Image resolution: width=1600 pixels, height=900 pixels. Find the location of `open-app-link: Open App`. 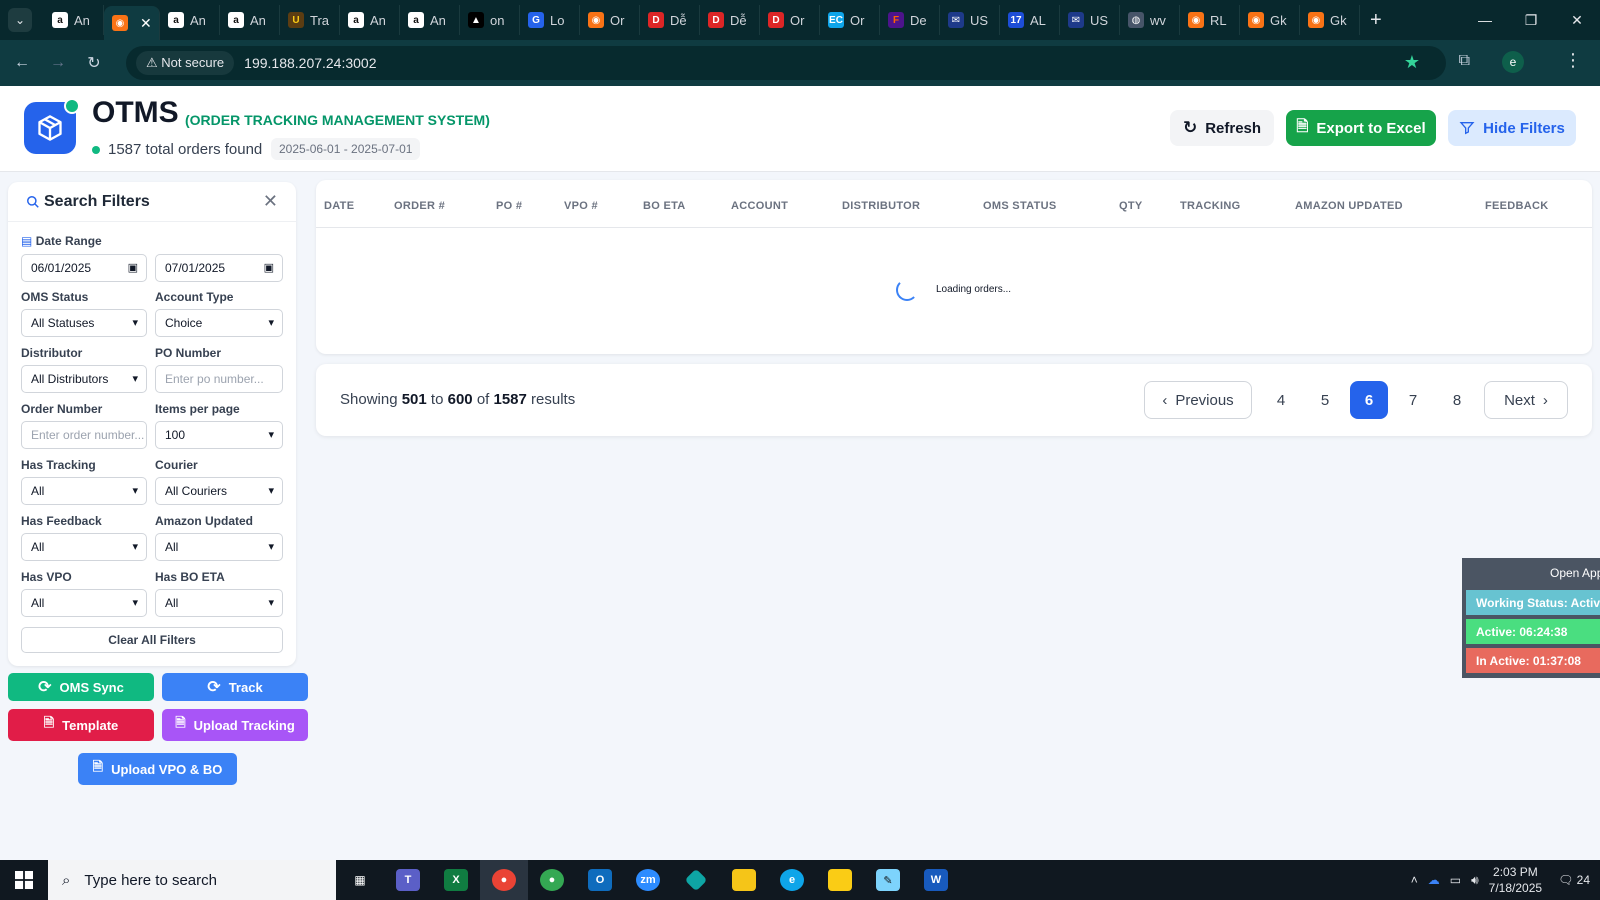

open-app-link: Open App is located at coordinates (1575, 573).